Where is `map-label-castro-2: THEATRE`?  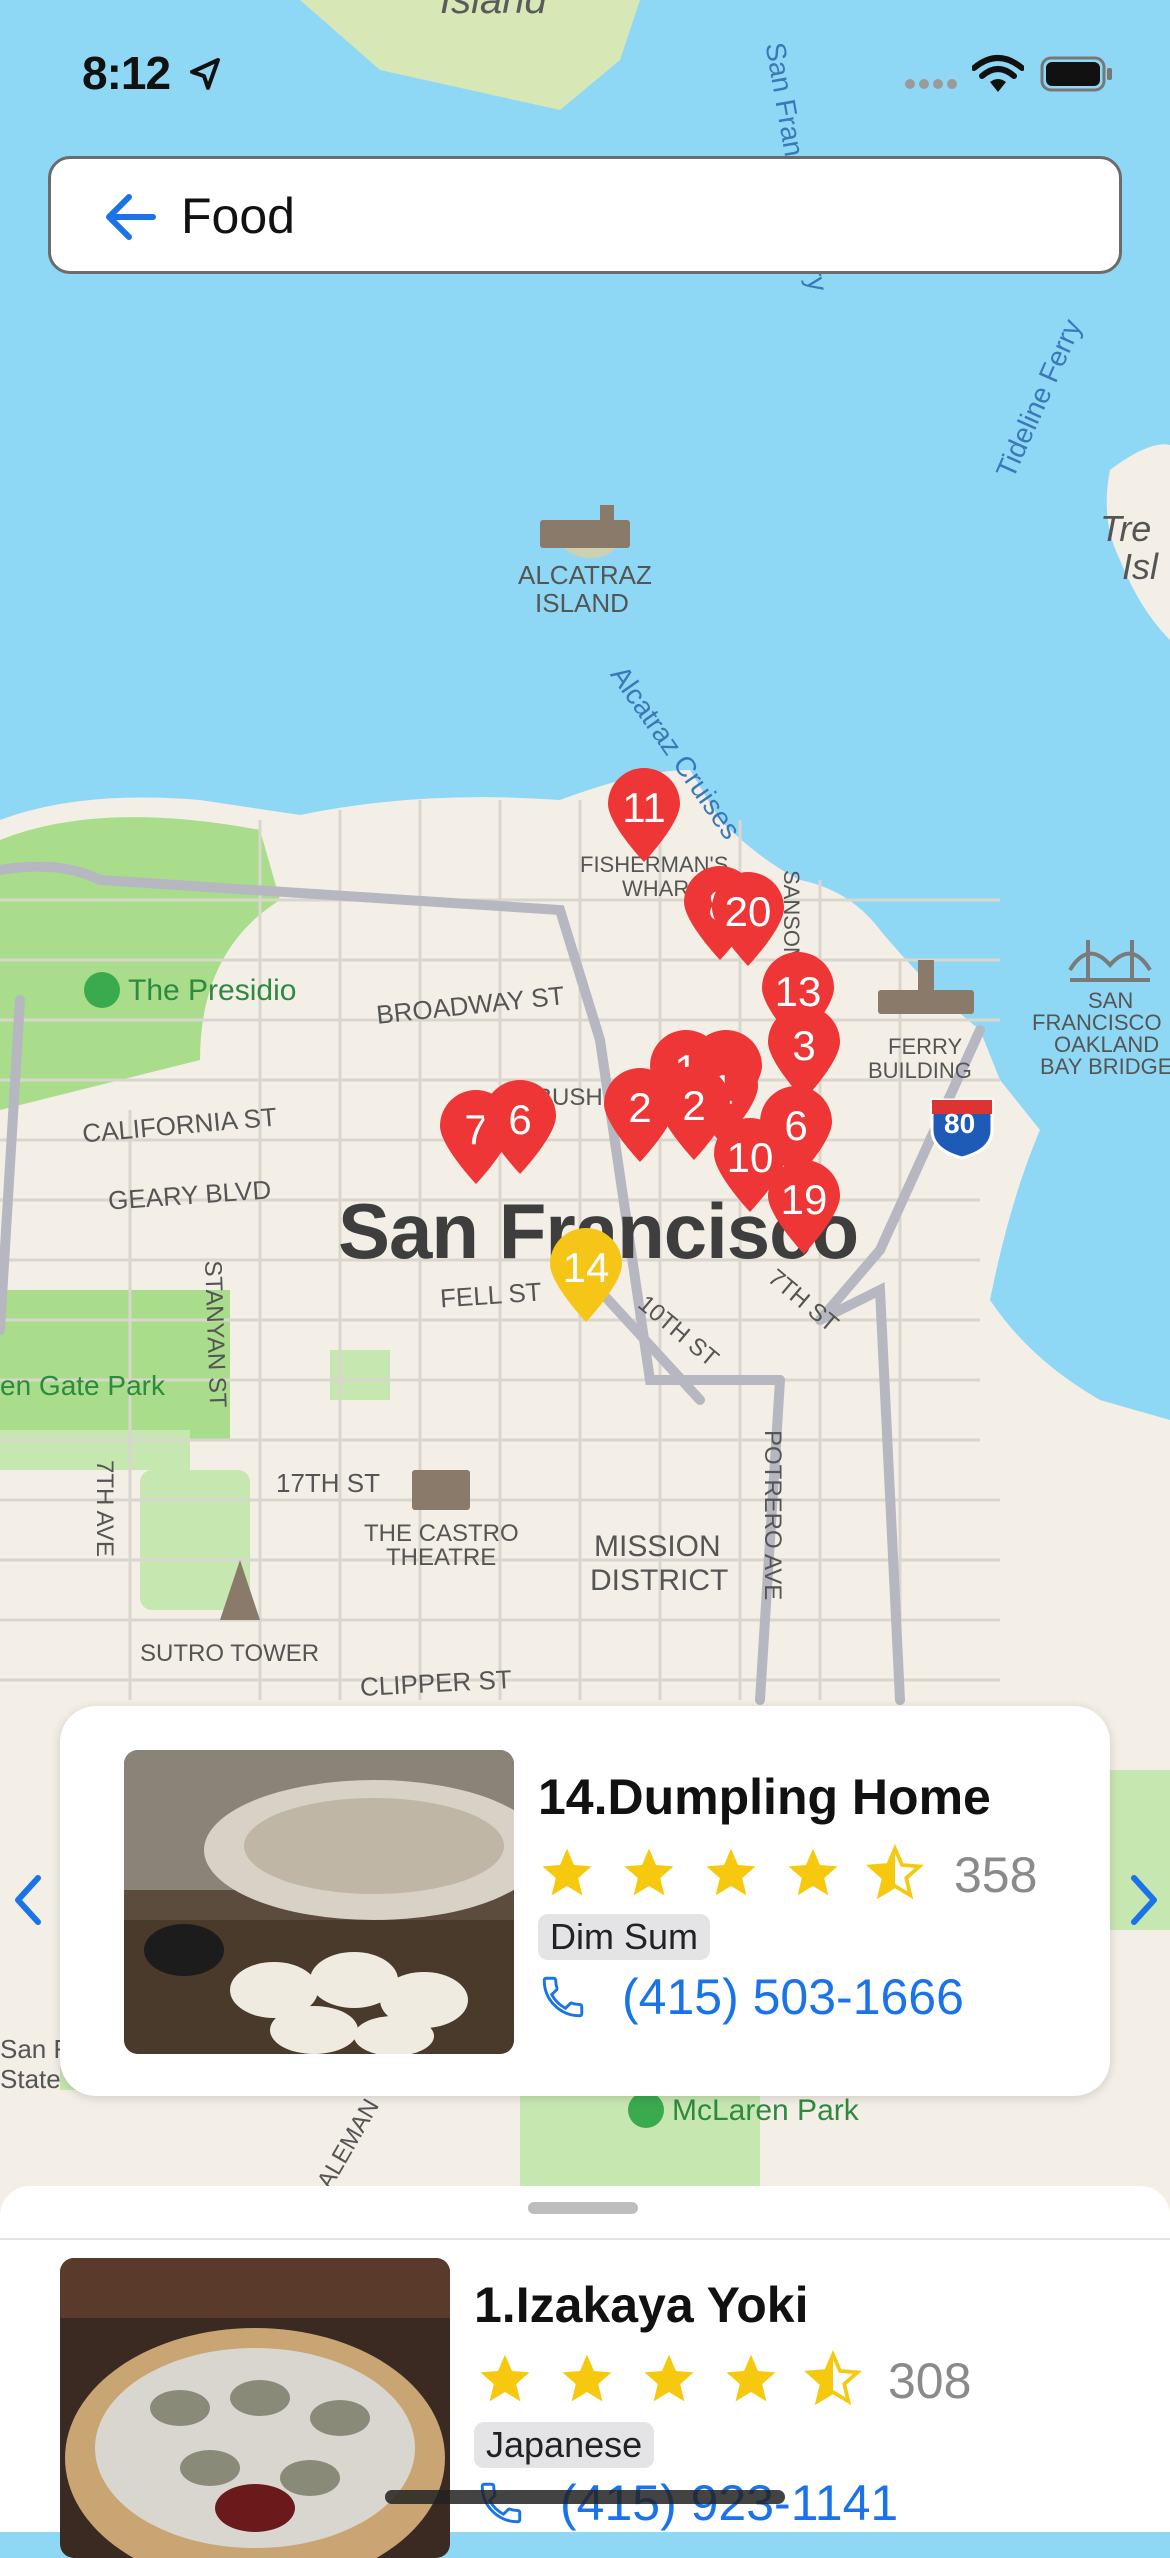
map-label-castro-2: THEATRE is located at coordinates (441, 1557).